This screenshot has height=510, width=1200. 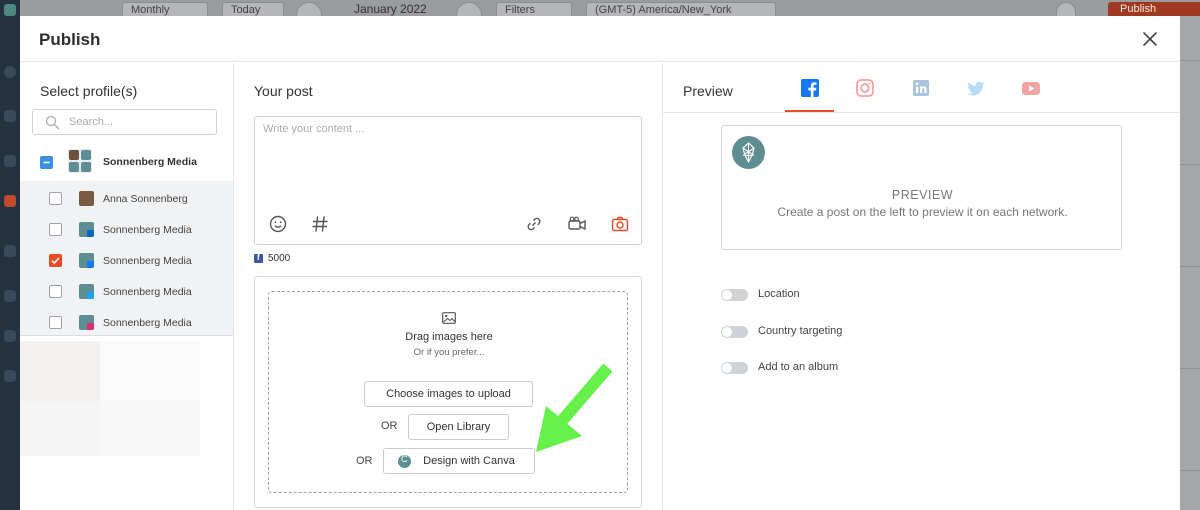 What do you see at coordinates (469, 461) in the screenshot?
I see `canva-button-label: Design with Canva` at bounding box center [469, 461].